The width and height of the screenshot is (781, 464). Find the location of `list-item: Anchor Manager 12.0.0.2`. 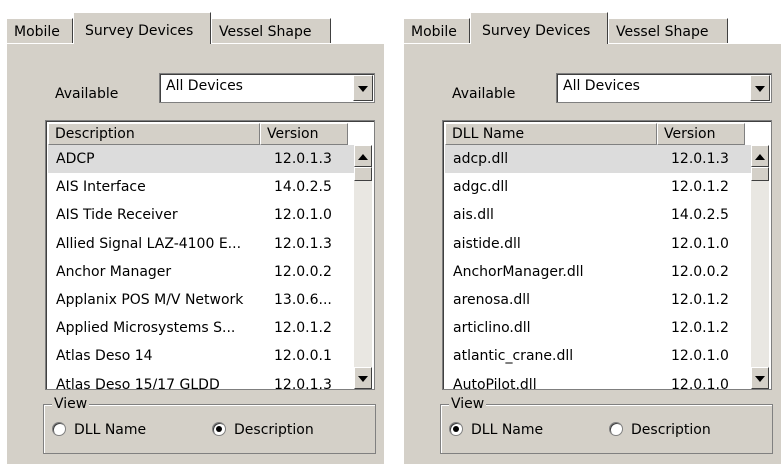

list-item: Anchor Manager 12.0.0.2 is located at coordinates (201, 272).